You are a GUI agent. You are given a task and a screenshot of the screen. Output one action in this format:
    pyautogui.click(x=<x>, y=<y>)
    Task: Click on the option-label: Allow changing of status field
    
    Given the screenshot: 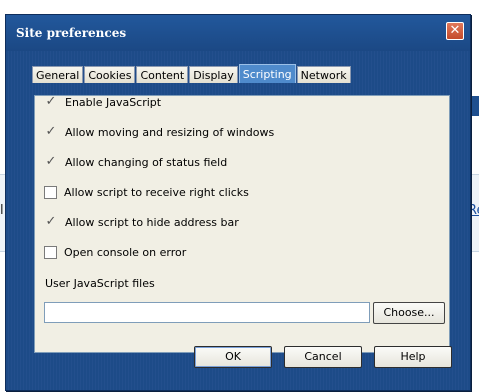 What is the action you would take?
    pyautogui.click(x=146, y=162)
    